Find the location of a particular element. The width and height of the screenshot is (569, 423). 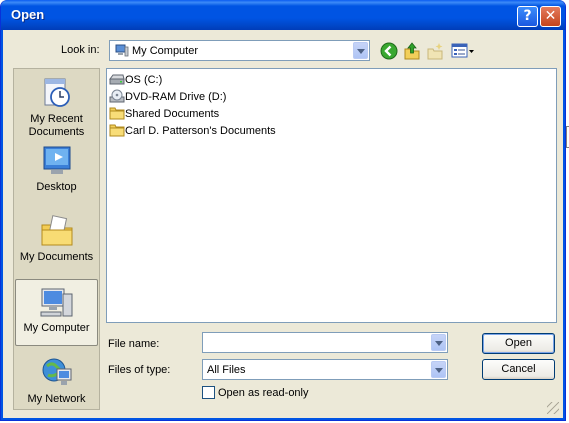

list-item: OS (C:) is located at coordinates (135, 80).